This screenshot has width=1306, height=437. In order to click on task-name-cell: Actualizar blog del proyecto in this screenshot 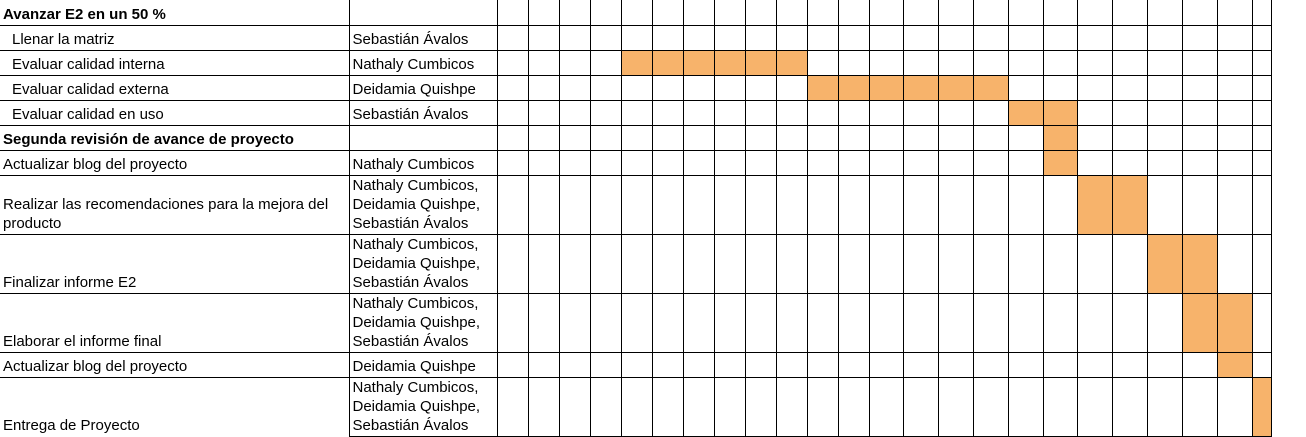, I will do `click(174, 364)`.